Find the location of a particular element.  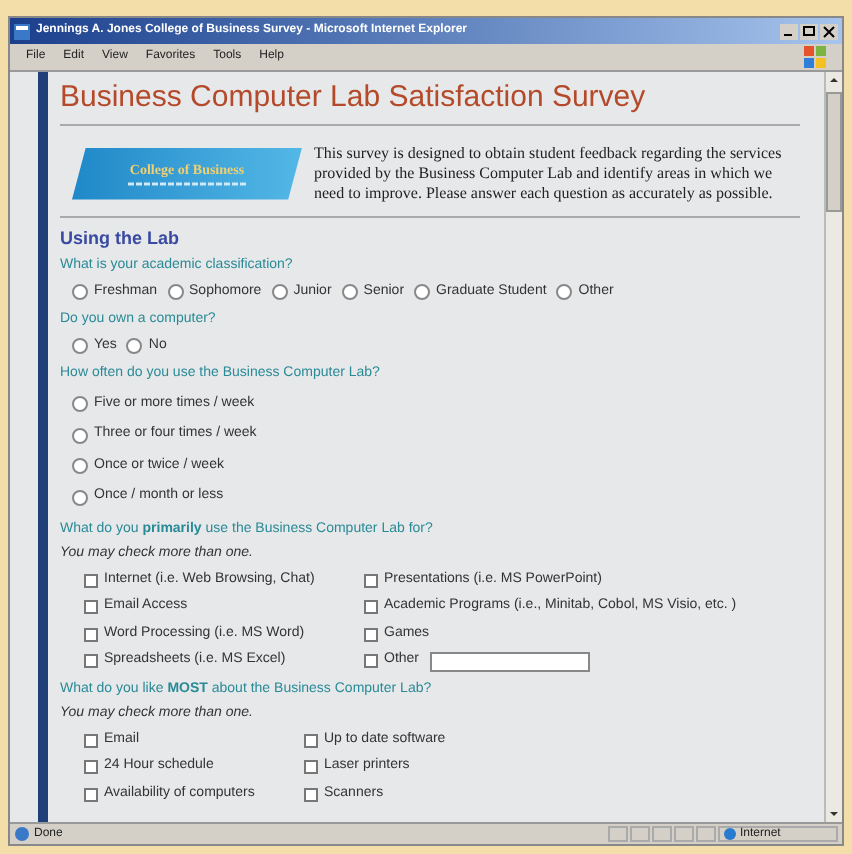

intro-text: This survey is designed to obtain student feedback regarding the services provided by the Business Computer Lab and identify areas in which we need to improve. Please answer each question as accurately as possible. is located at coordinates (549, 173).